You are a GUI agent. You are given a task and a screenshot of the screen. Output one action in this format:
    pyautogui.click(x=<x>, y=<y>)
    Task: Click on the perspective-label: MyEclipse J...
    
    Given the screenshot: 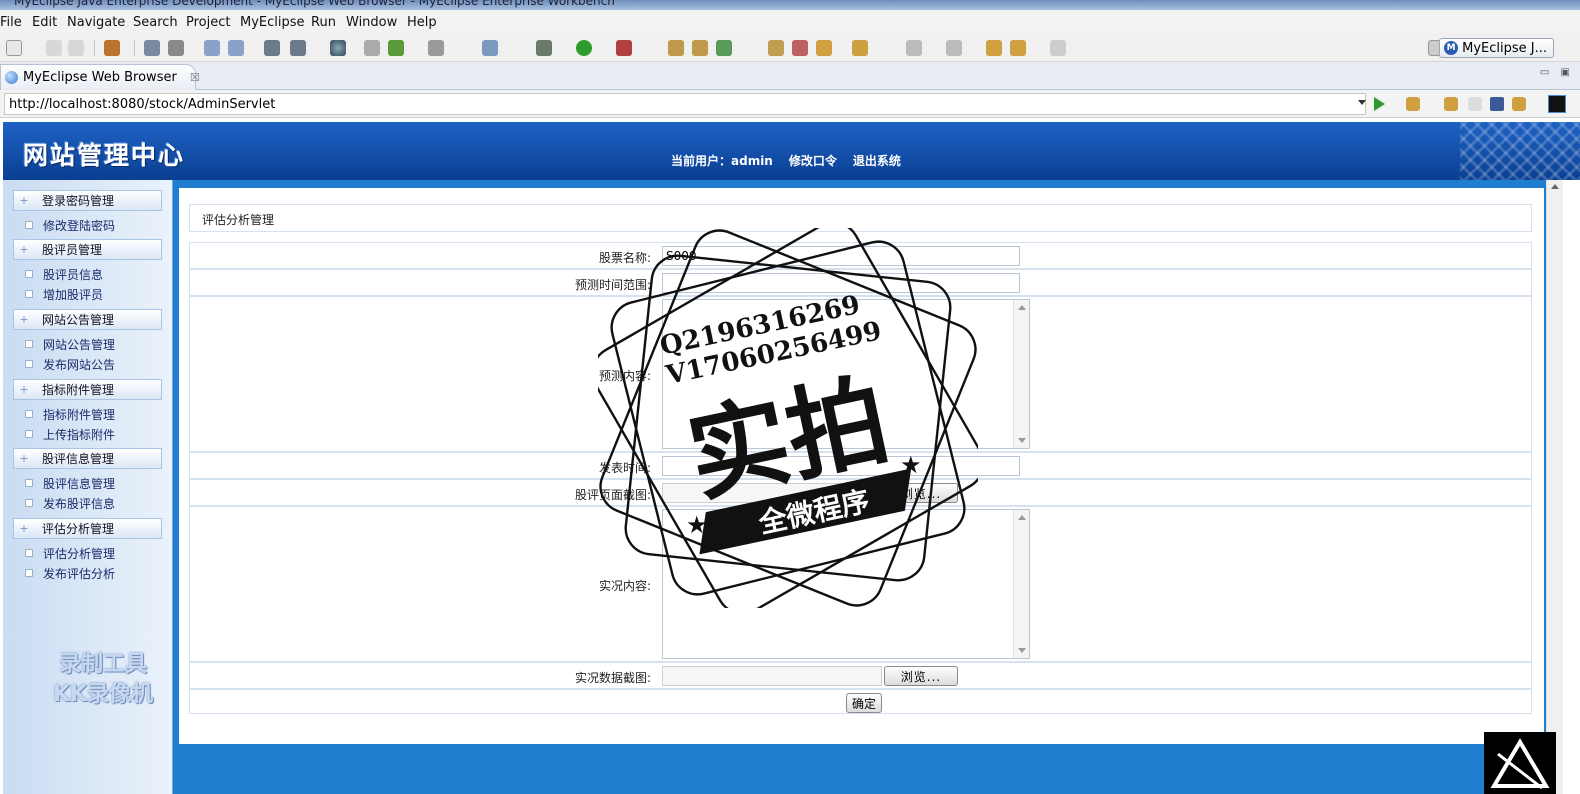 What is the action you would take?
    pyautogui.click(x=1504, y=48)
    